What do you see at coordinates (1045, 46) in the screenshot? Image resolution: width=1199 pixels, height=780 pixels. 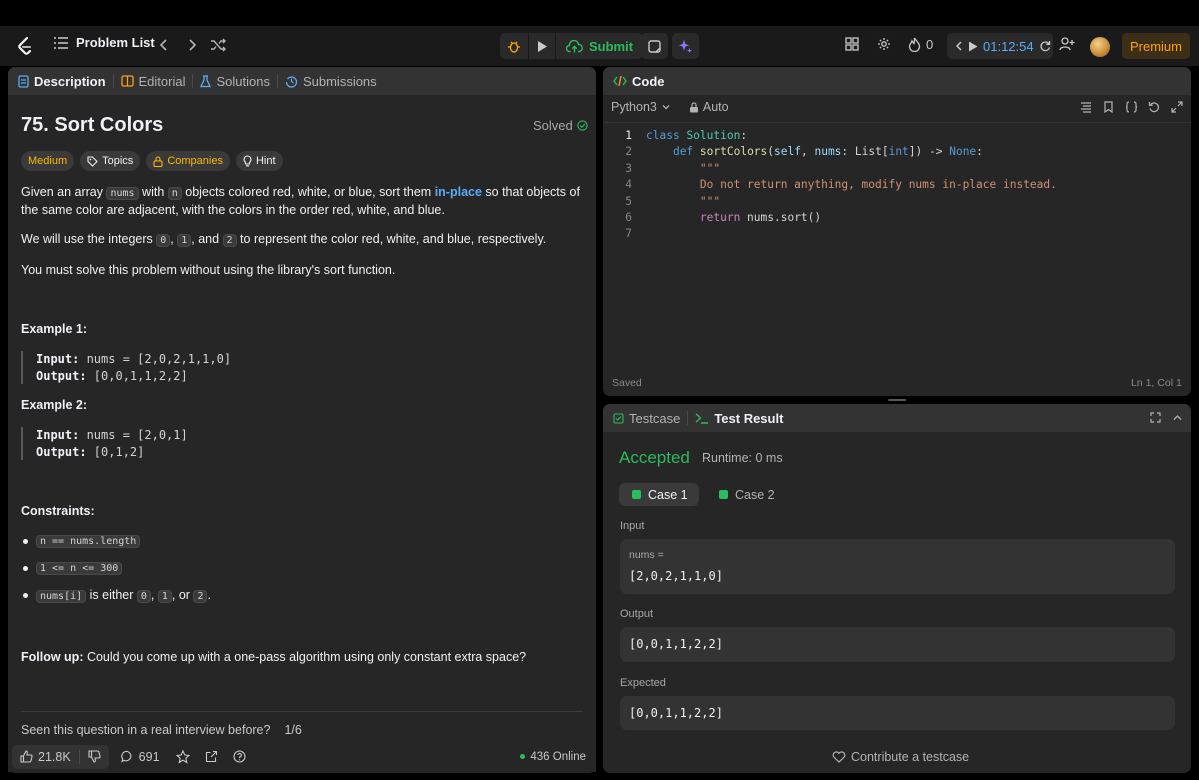 I see `refresh-icon` at bounding box center [1045, 46].